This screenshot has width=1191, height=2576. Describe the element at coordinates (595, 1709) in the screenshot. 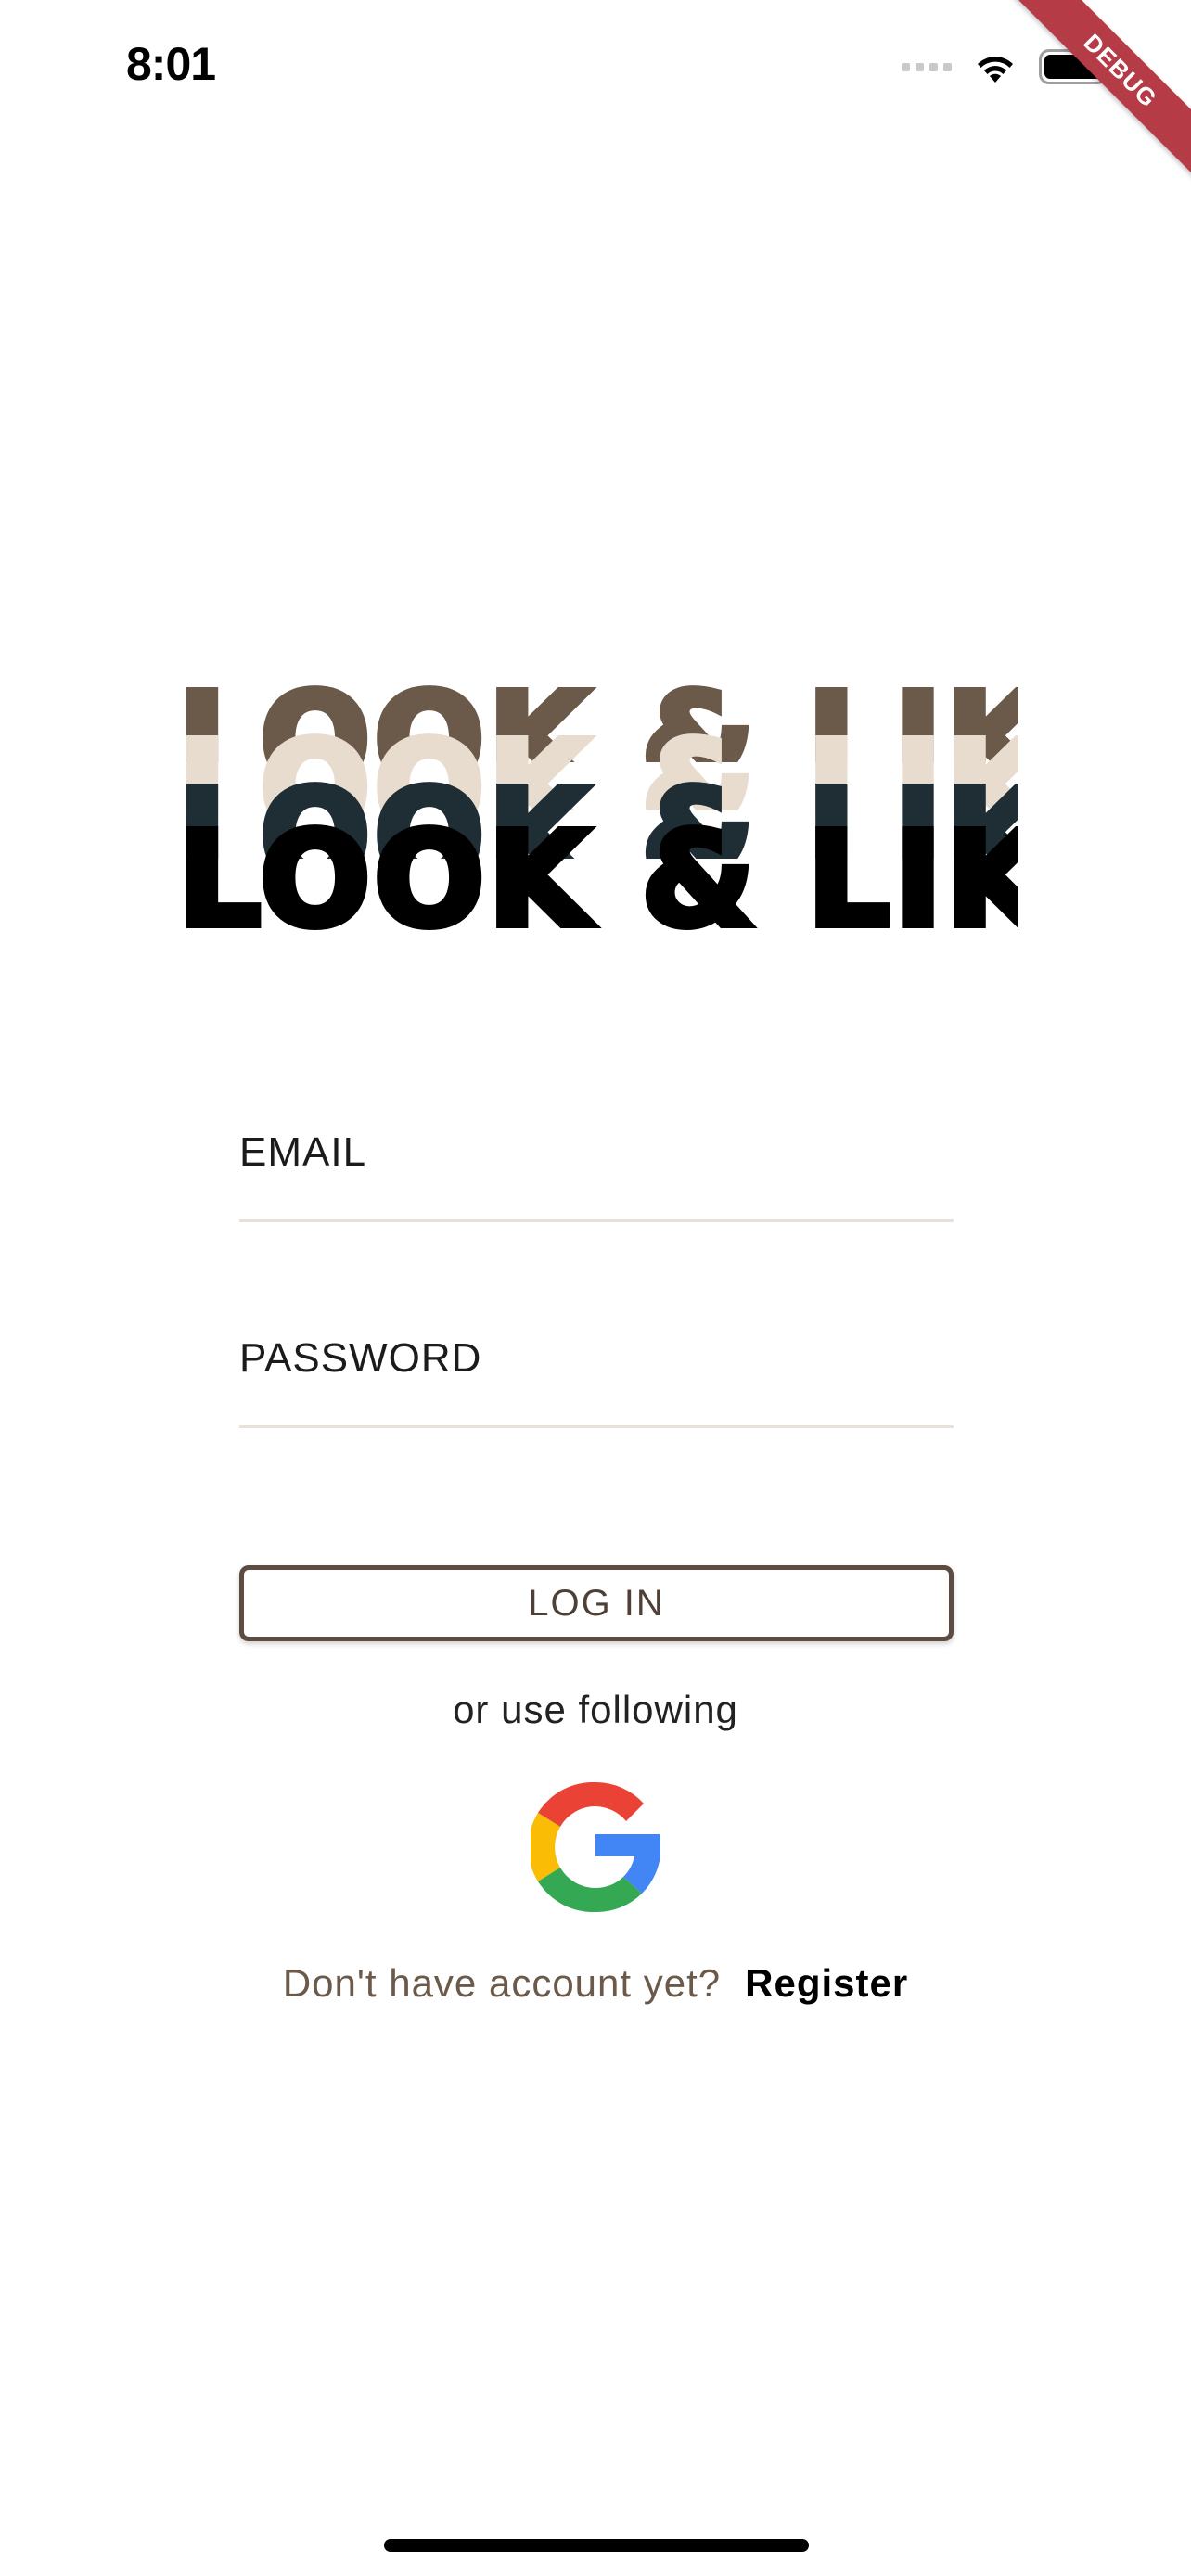

I see `alt-login-text: or use following` at that location.